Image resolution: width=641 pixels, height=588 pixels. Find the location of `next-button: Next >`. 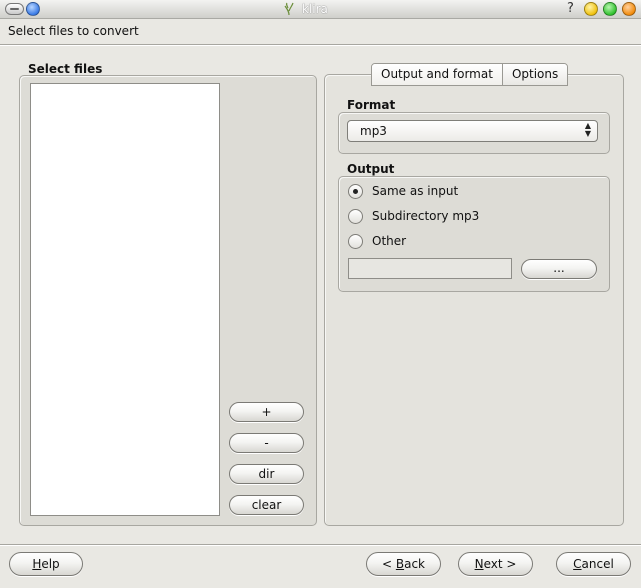

next-button: Next > is located at coordinates (495, 564).